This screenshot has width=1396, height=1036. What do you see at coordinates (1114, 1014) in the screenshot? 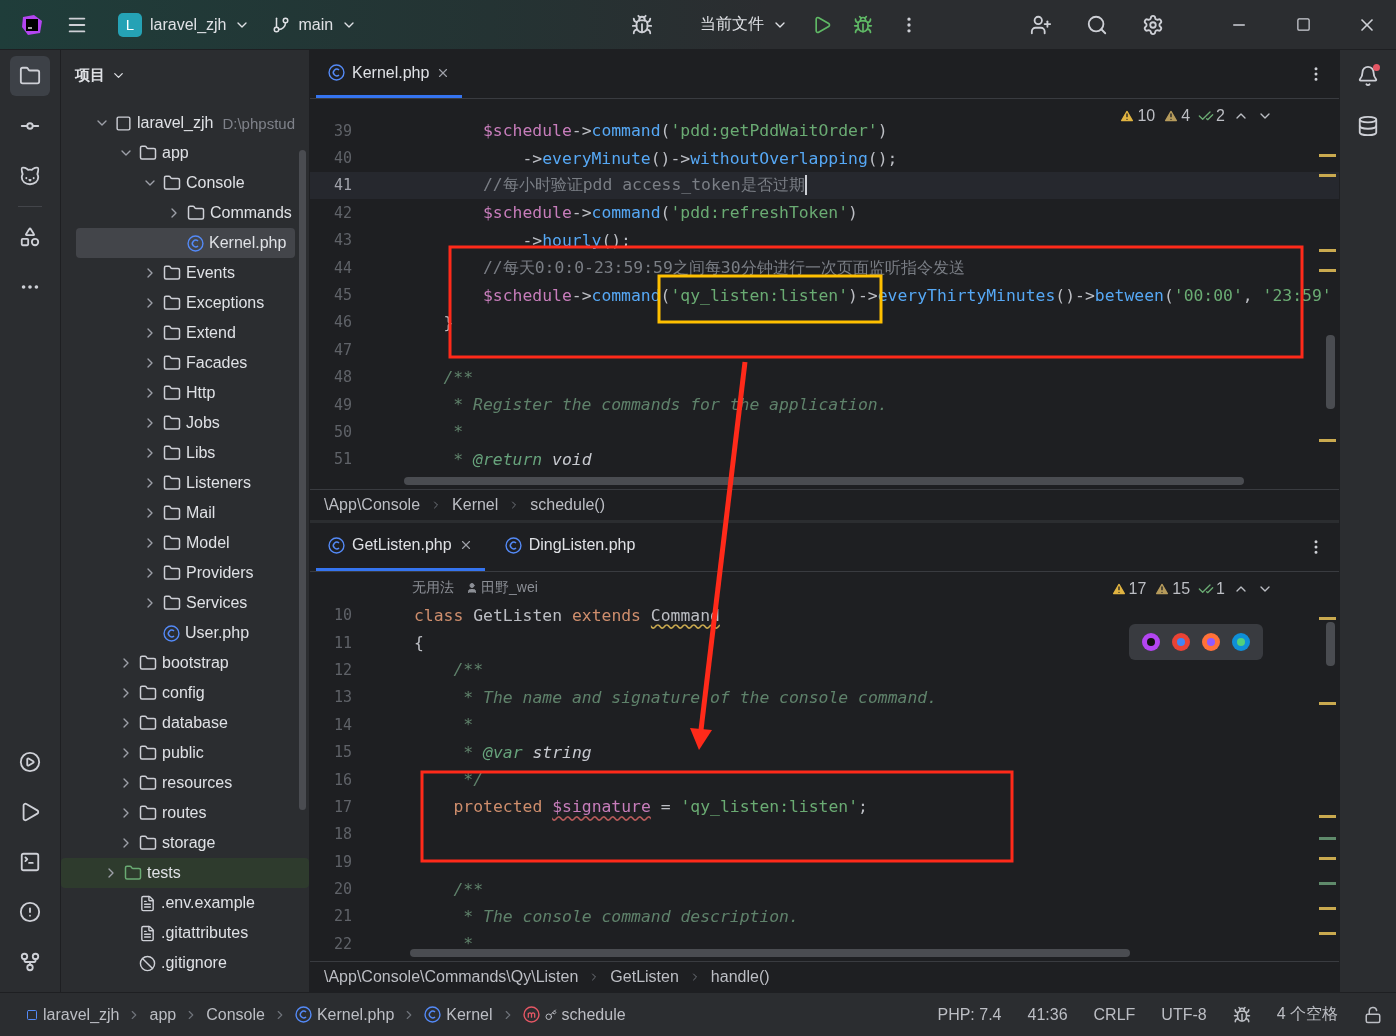
I see `status-item: CRLF` at bounding box center [1114, 1014].